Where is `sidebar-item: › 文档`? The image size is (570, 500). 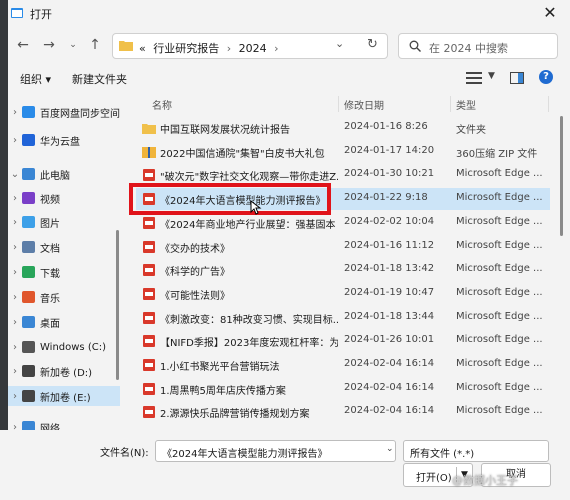
sidebar-item: › 文档 is located at coordinates (64, 247).